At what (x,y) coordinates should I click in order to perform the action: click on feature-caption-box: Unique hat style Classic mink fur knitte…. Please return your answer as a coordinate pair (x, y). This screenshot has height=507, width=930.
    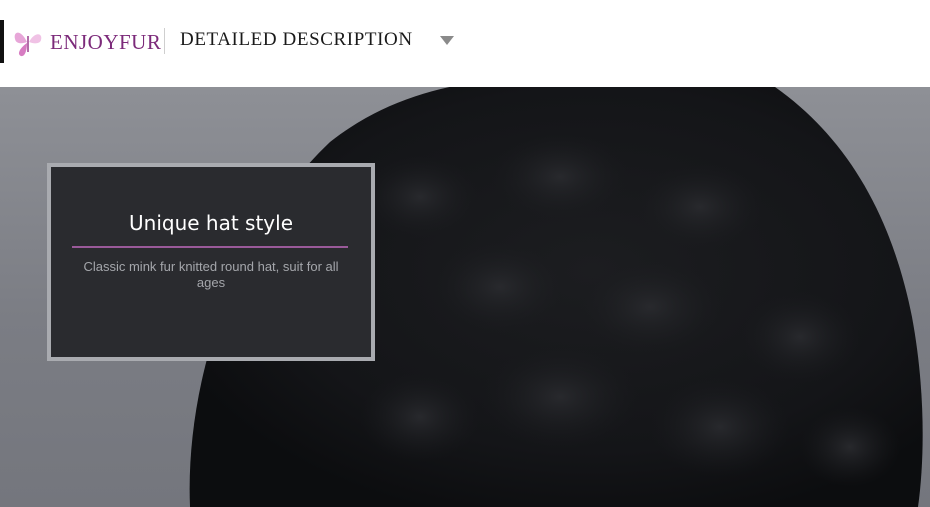
    Looking at the image, I should click on (211, 262).